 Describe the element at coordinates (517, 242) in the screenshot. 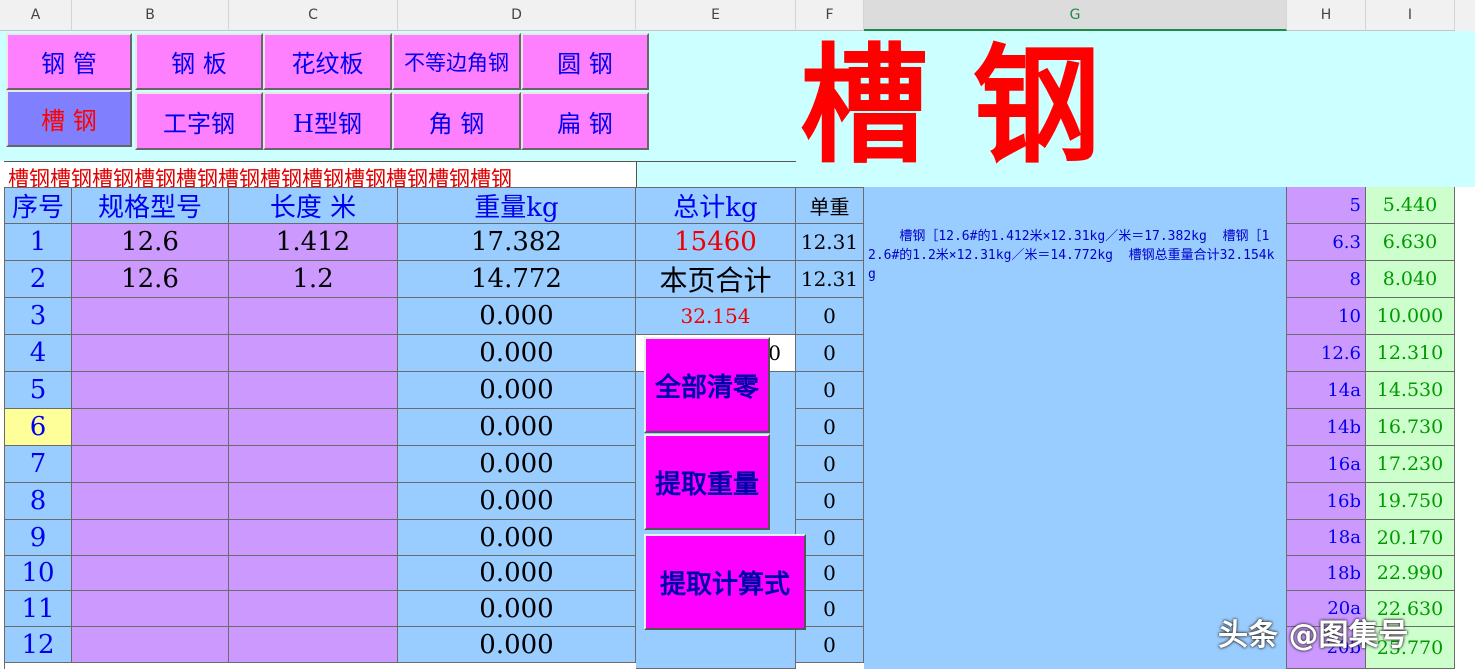

I see `row-weight: 17.382` at that location.